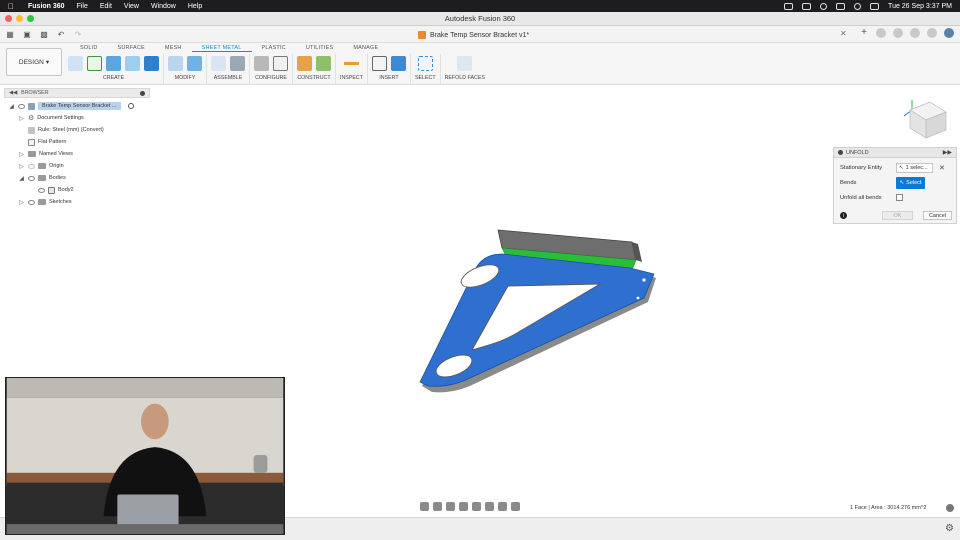  I want to click on browser-options-icon, so click(142, 93).